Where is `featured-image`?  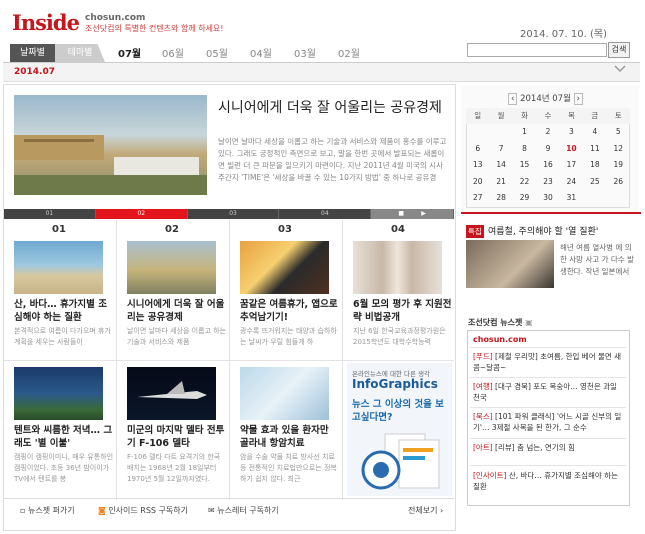 featured-image is located at coordinates (510, 264).